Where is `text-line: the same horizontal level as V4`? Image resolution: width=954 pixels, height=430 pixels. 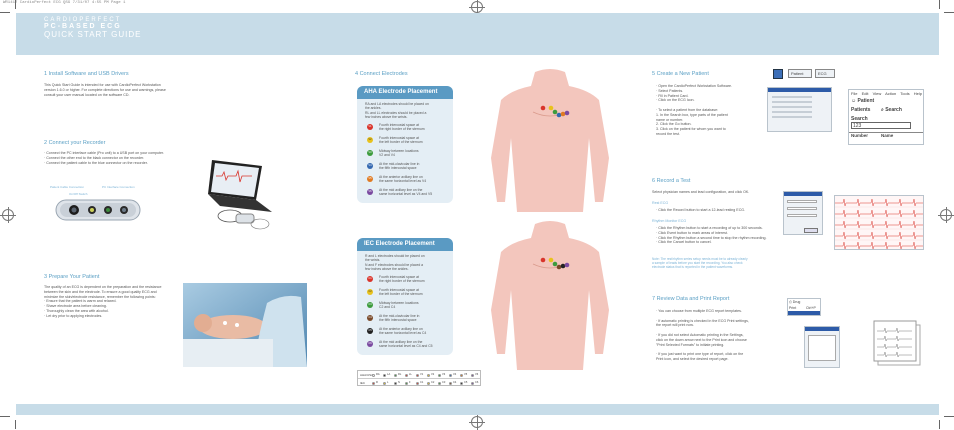 text-line: the same horizontal level as V4 is located at coordinates (403, 181).